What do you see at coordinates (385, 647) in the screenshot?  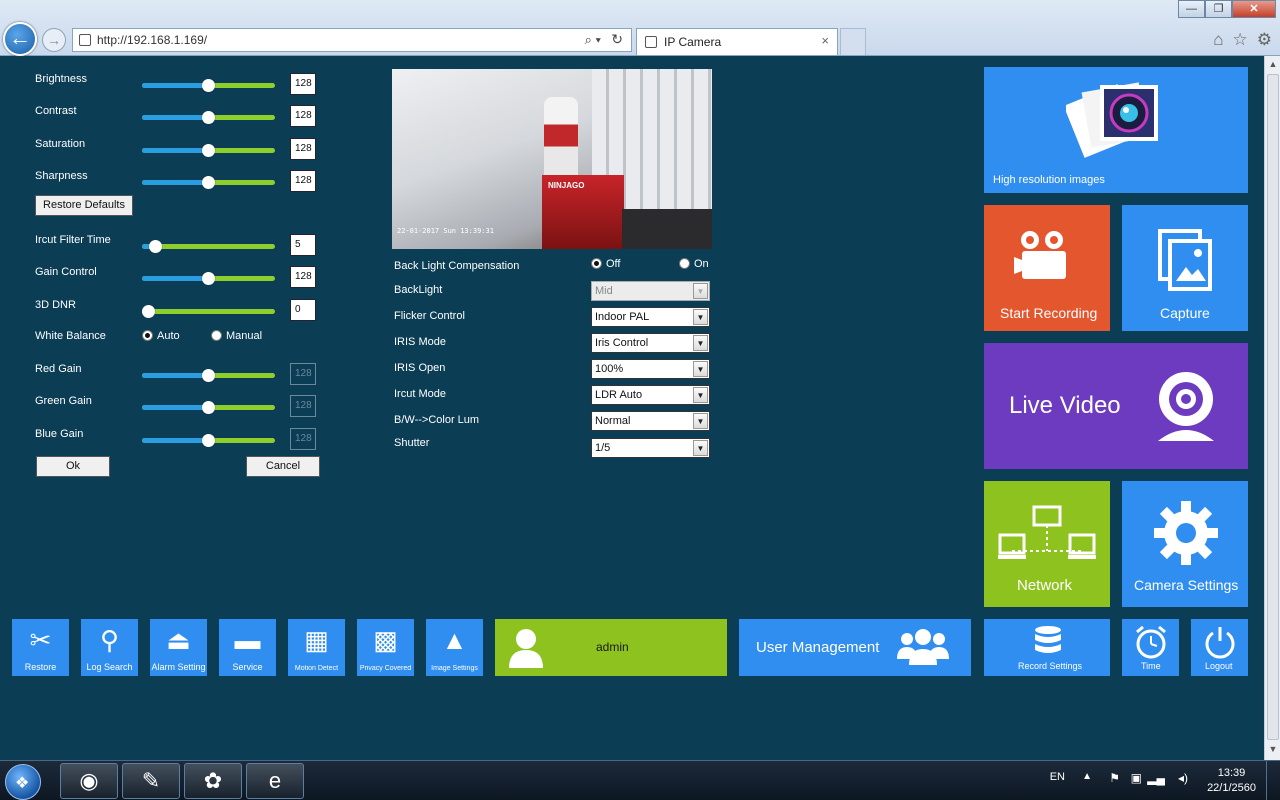 I see `tile-privacy-covered: ▩ Privacy Covered` at bounding box center [385, 647].